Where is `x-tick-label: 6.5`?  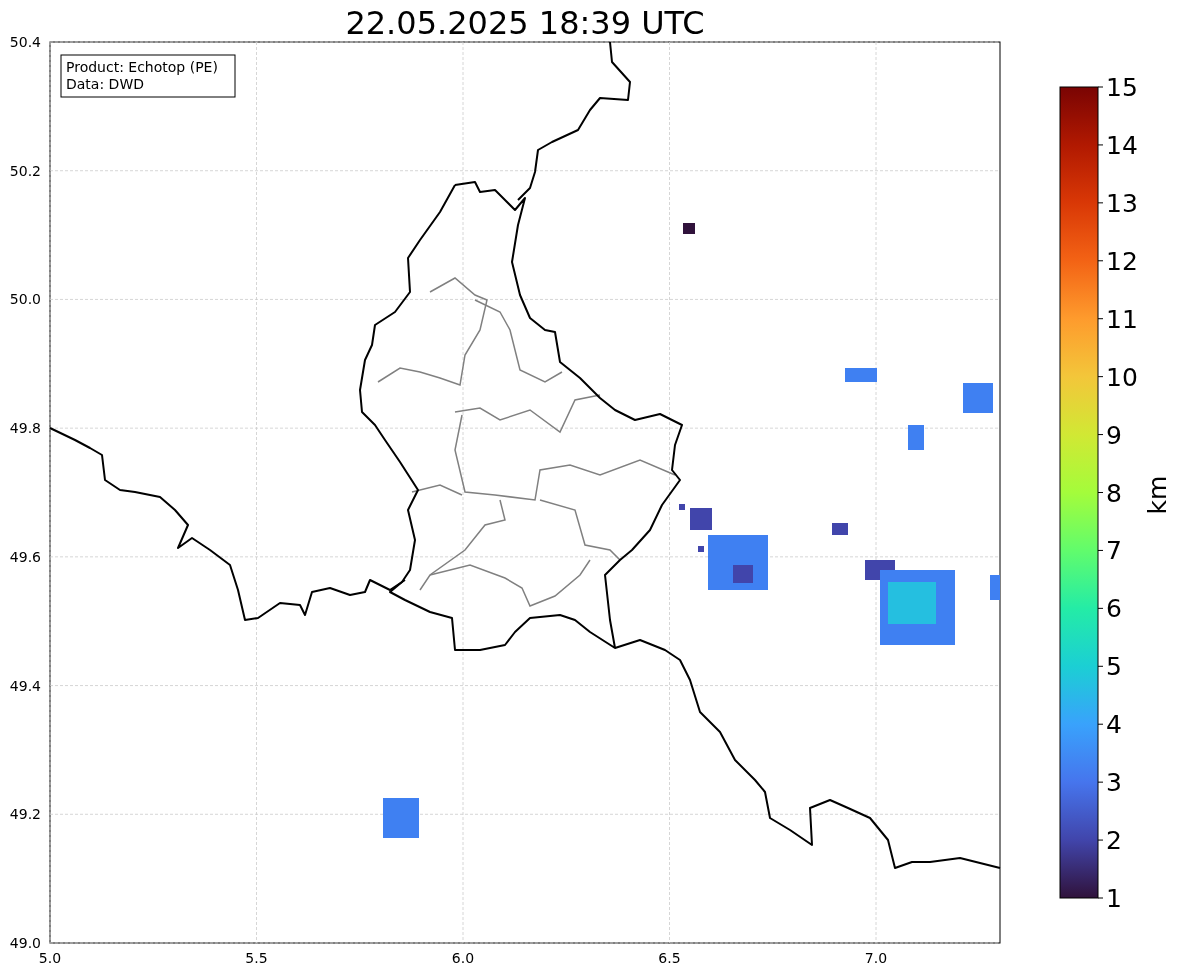 x-tick-label: 6.5 is located at coordinates (669, 958).